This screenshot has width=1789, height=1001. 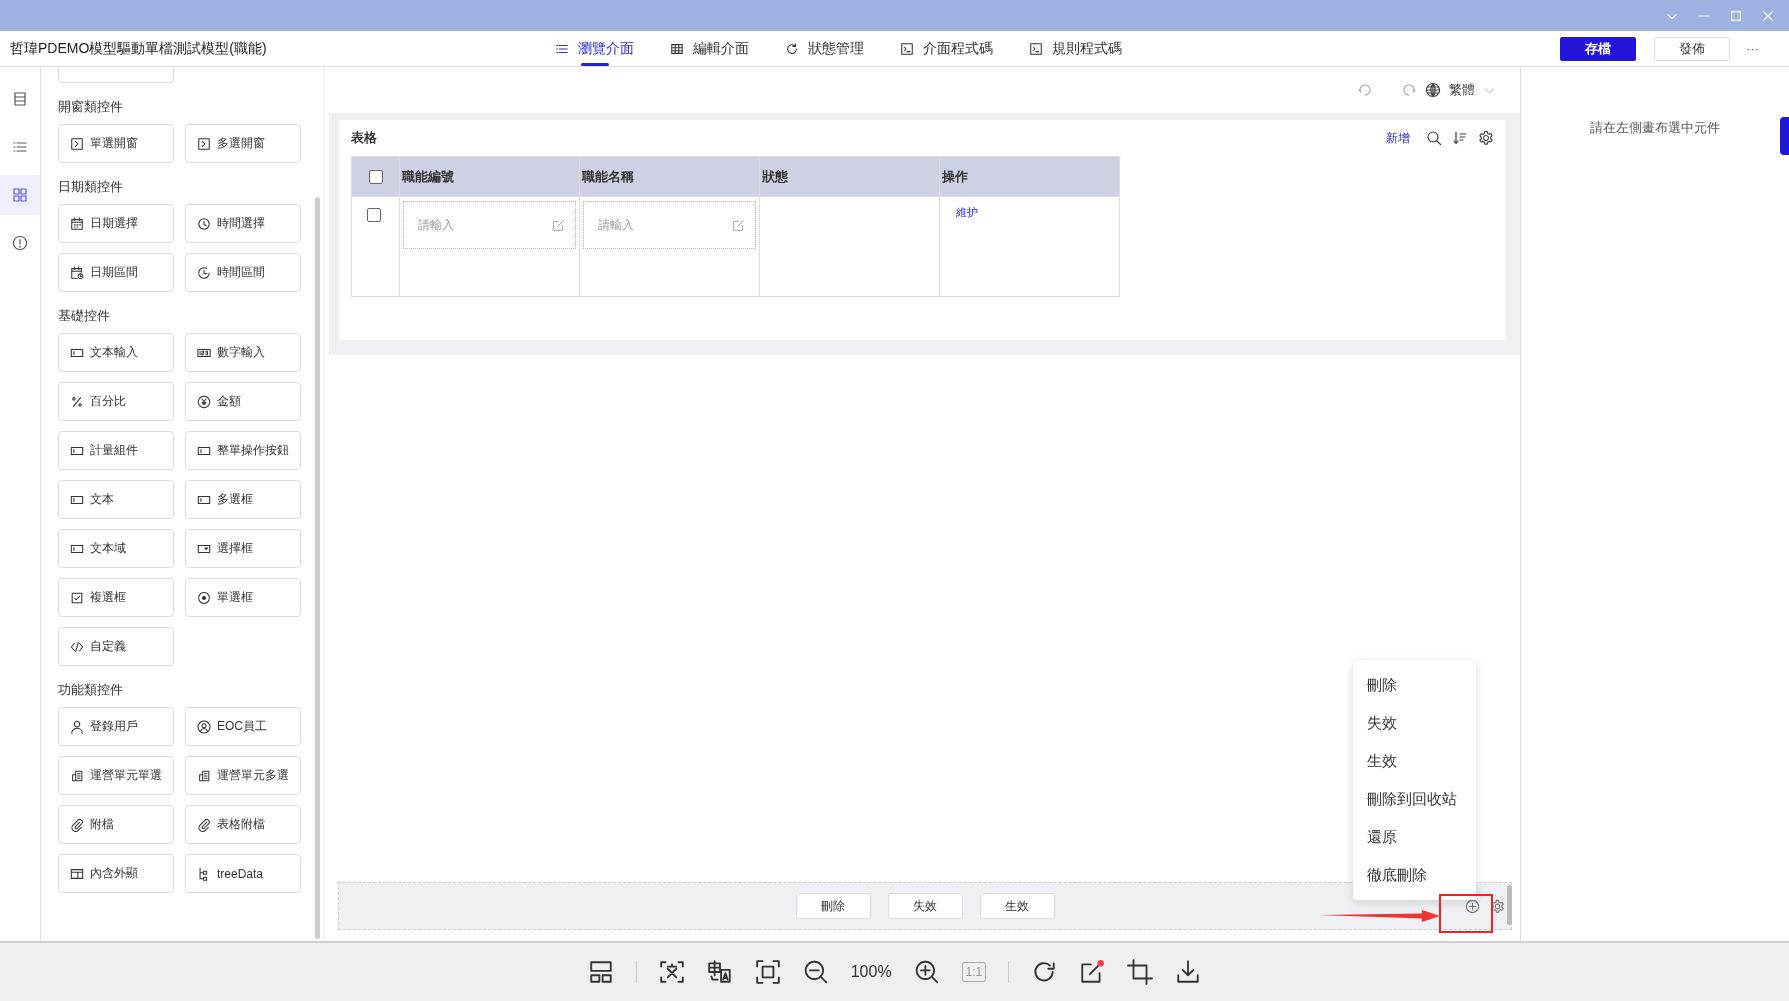 I want to click on add-link: 新增, so click(x=1398, y=138).